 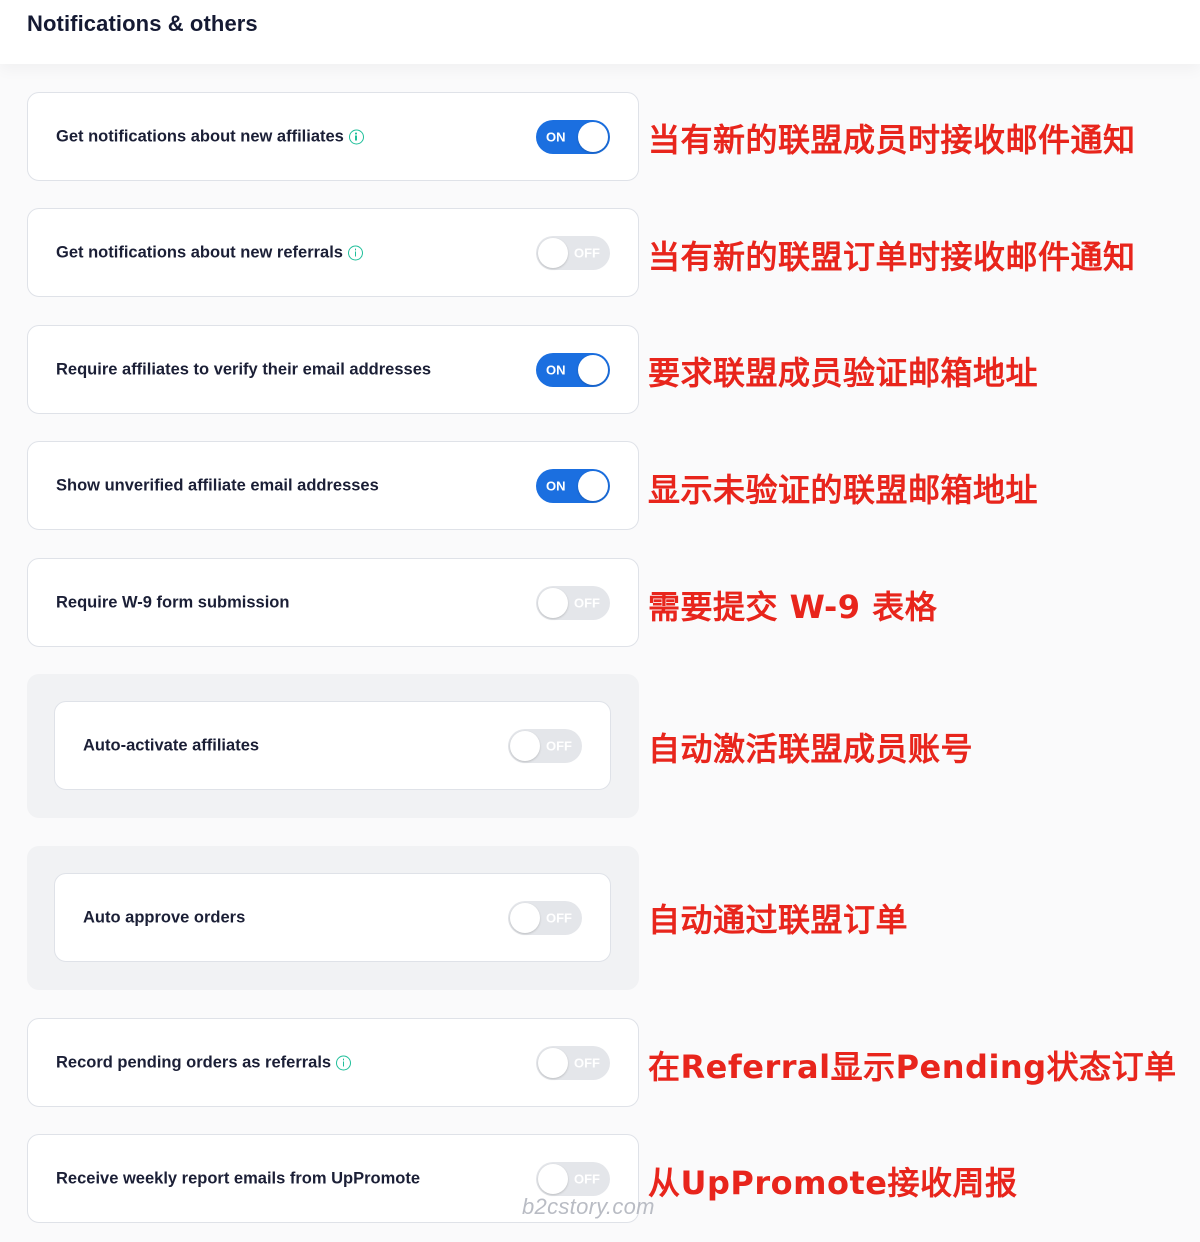 What do you see at coordinates (573, 369) in the screenshot?
I see `toggle-verify-email: ON` at bounding box center [573, 369].